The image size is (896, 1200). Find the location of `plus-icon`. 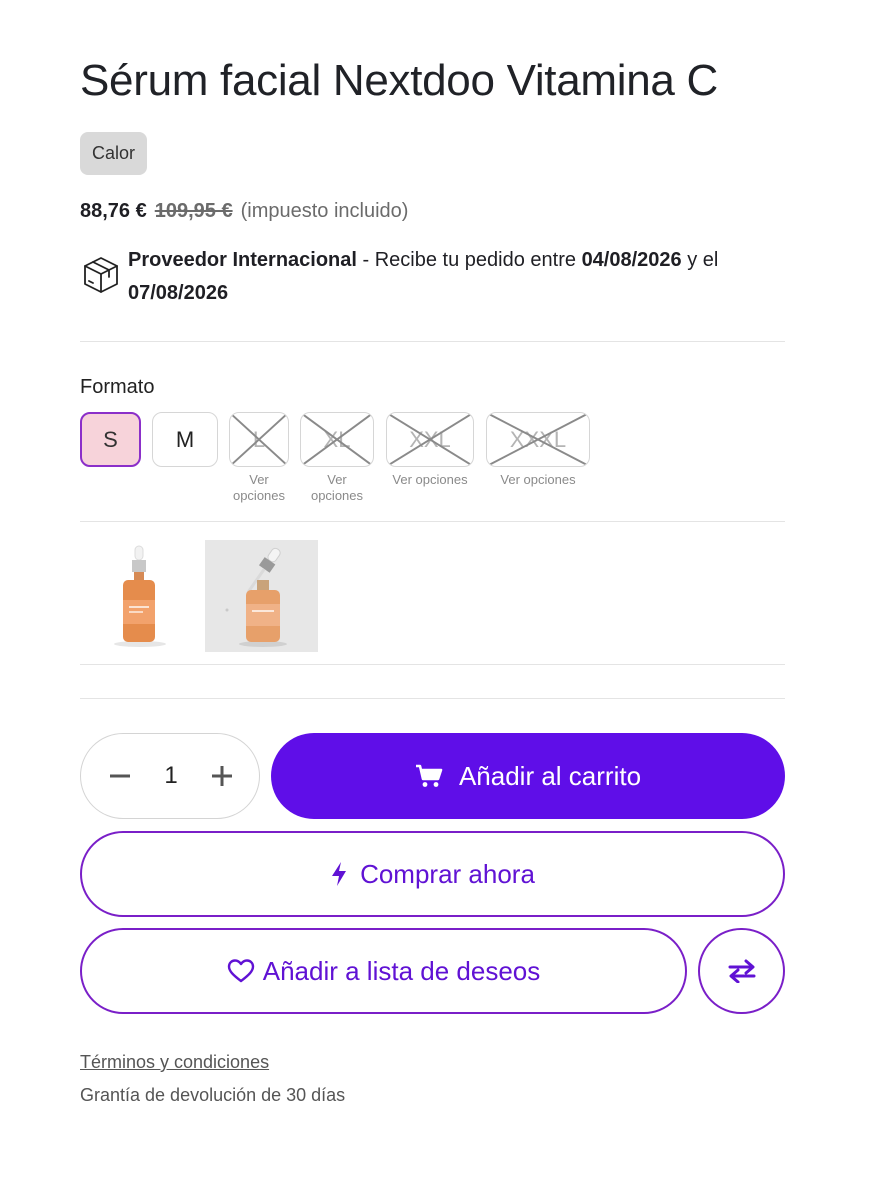

plus-icon is located at coordinates (221, 776).